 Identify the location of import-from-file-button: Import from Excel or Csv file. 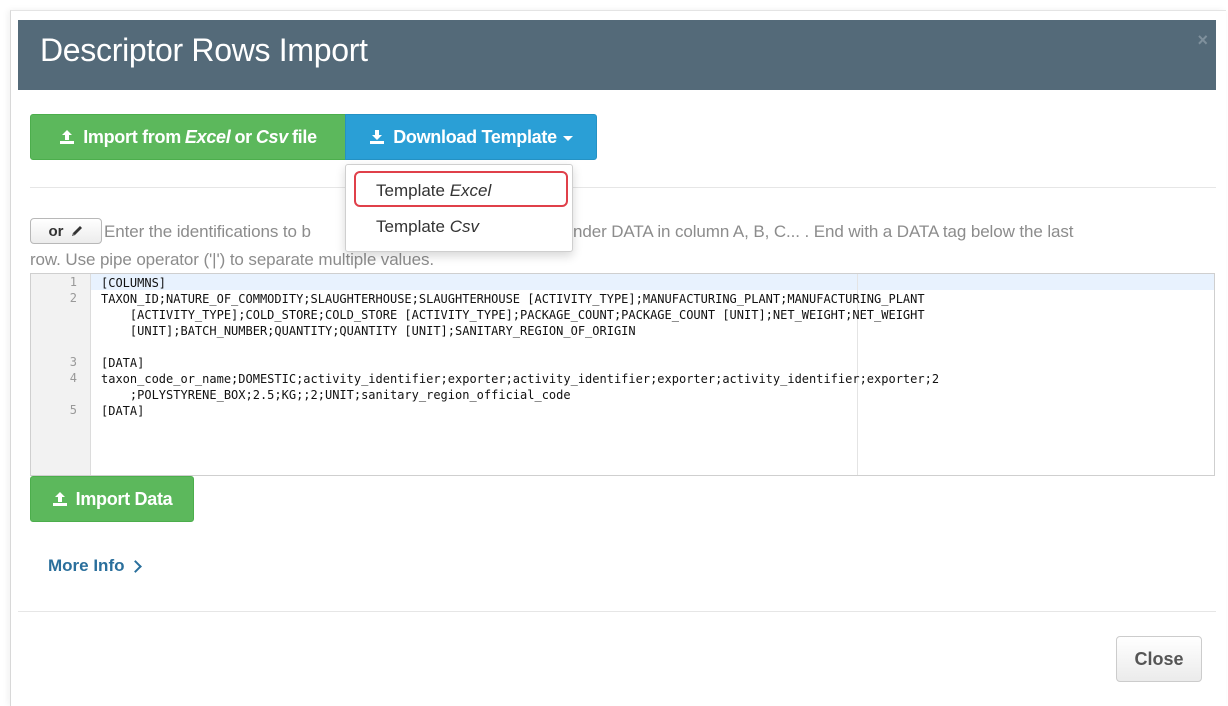
(188, 137).